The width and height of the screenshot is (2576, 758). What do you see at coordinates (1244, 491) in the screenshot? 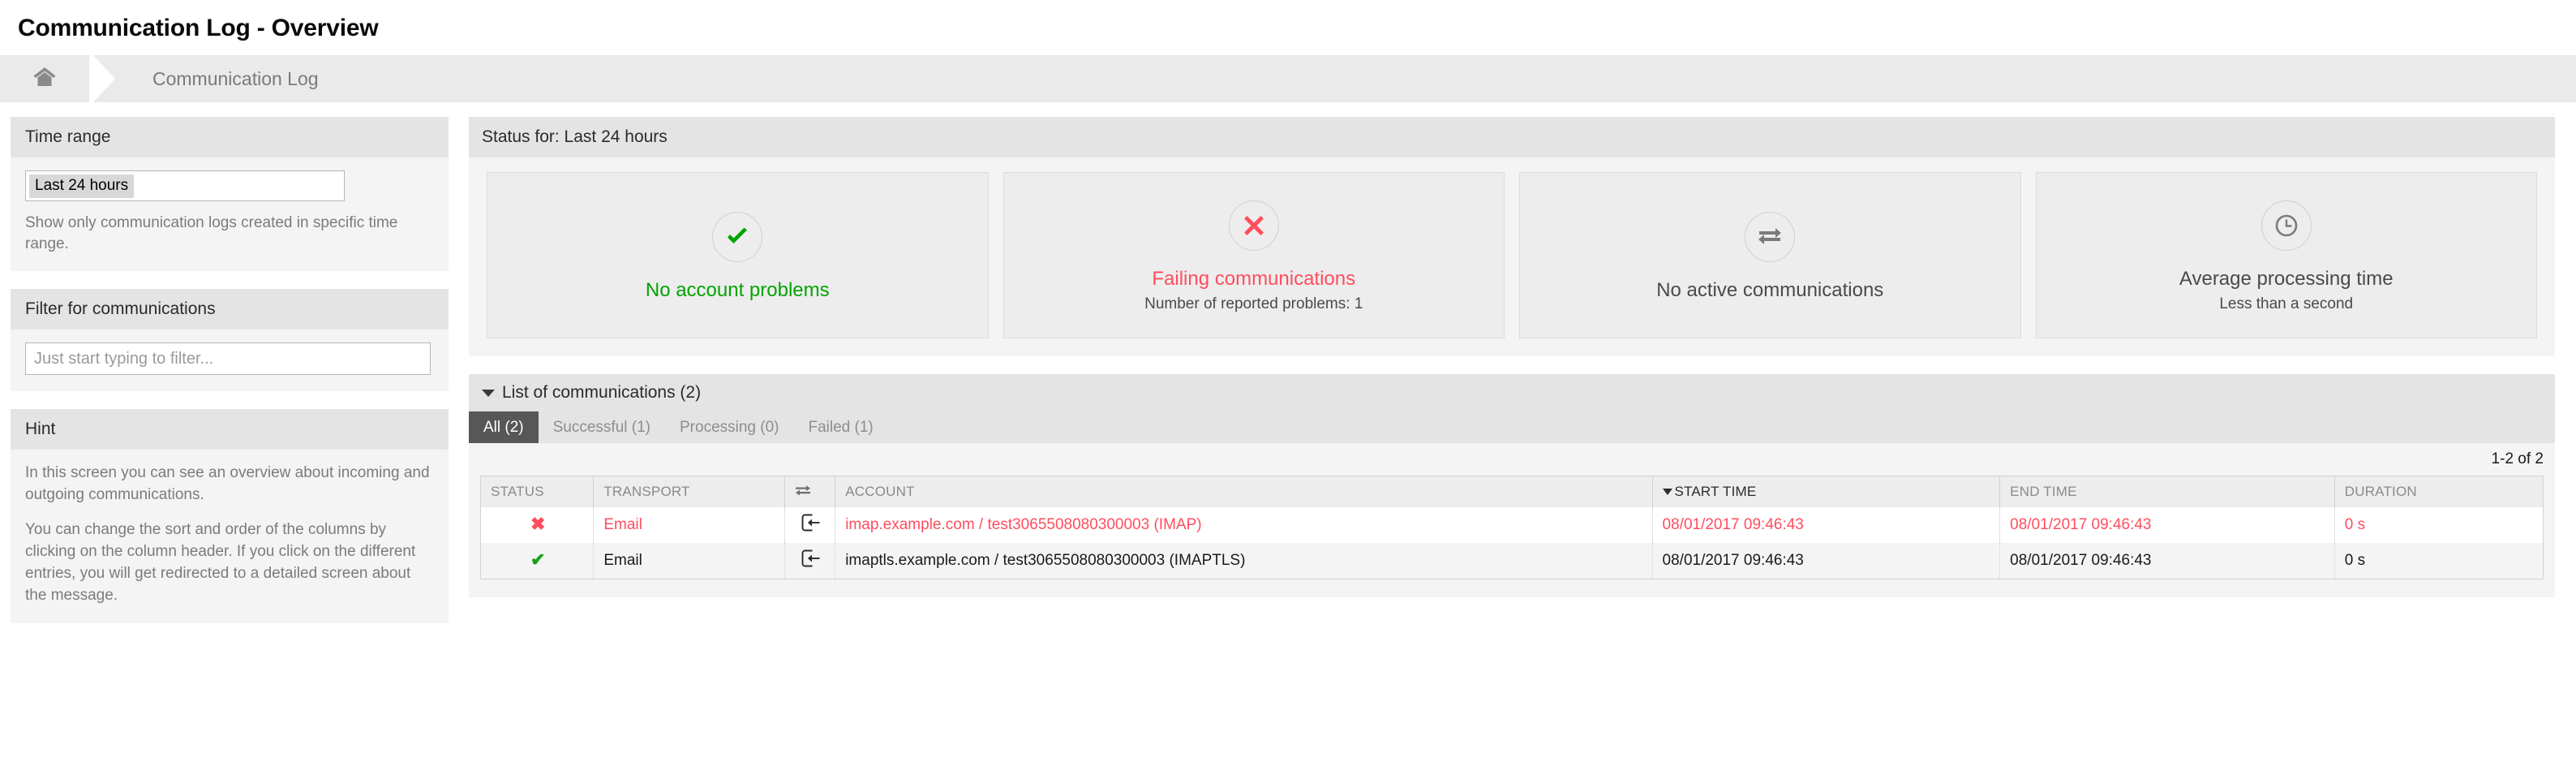
I see `column-header-account: ACCOUNT` at bounding box center [1244, 491].